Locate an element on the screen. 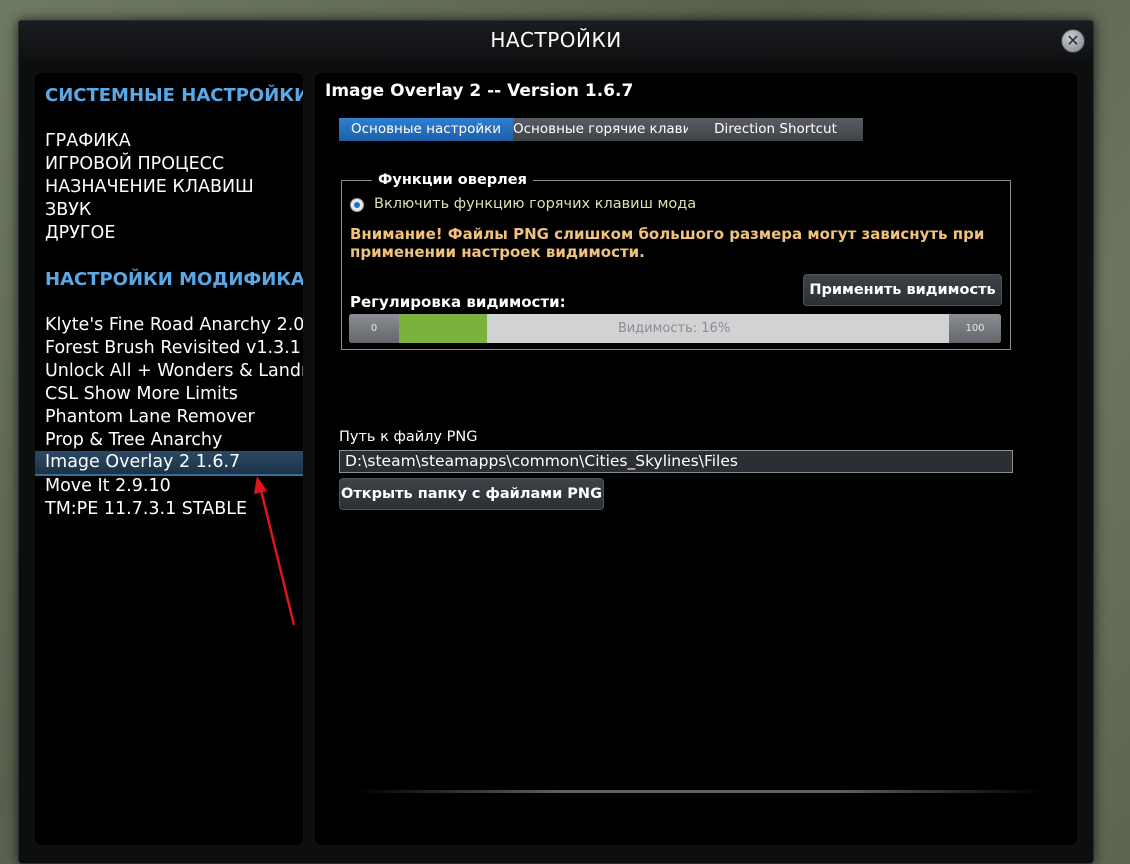 The width and height of the screenshot is (1130, 864). sidebar-mod-item: Prop & Tree Anarchy is located at coordinates (169, 440).